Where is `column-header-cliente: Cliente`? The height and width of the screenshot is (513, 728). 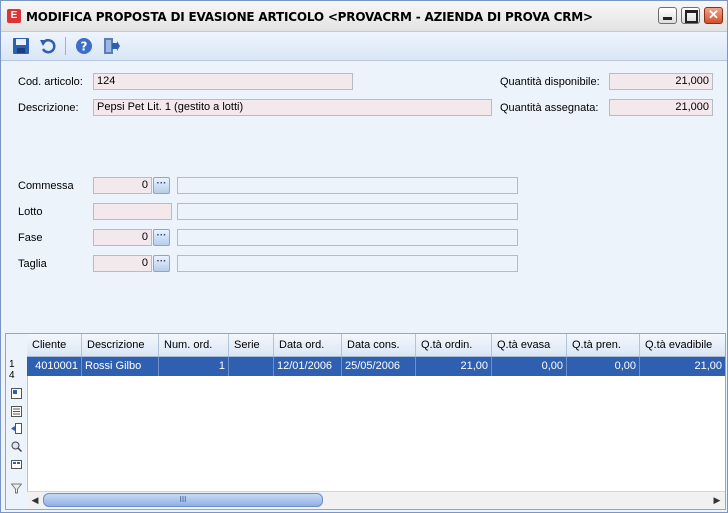 column-header-cliente: Cliente is located at coordinates (54, 345).